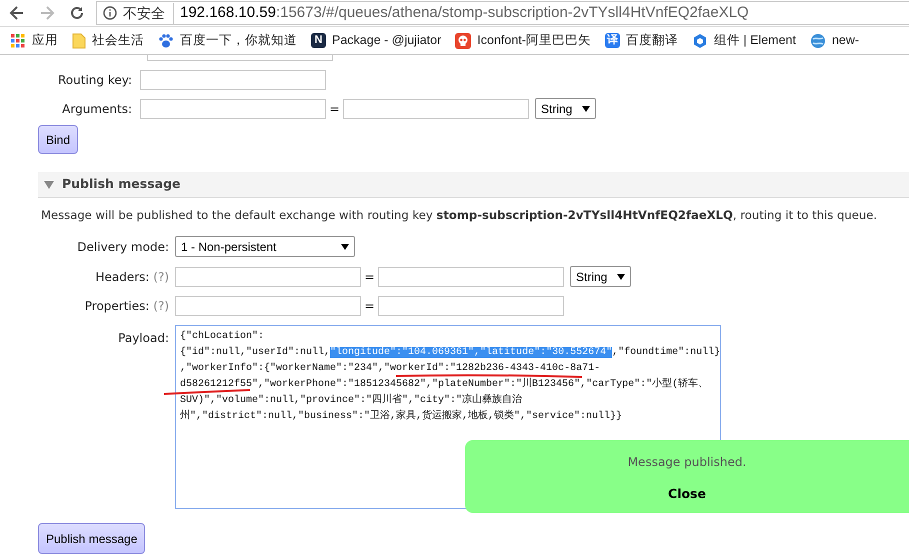 This screenshot has width=909, height=560. I want to click on bookmark-link: new-, so click(835, 40).